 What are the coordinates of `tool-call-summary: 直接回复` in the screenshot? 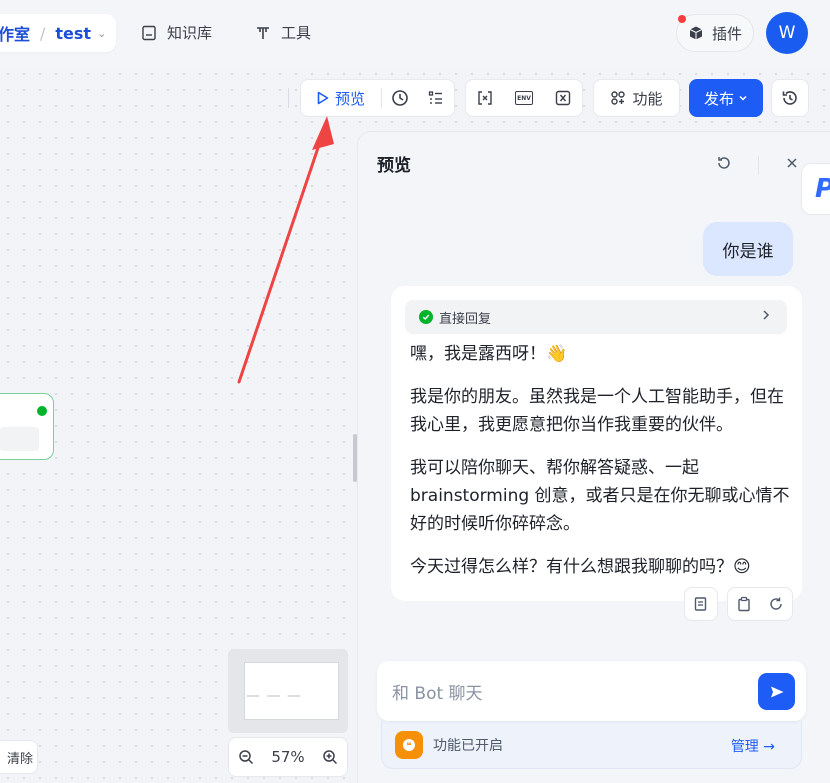 It's located at (596, 317).